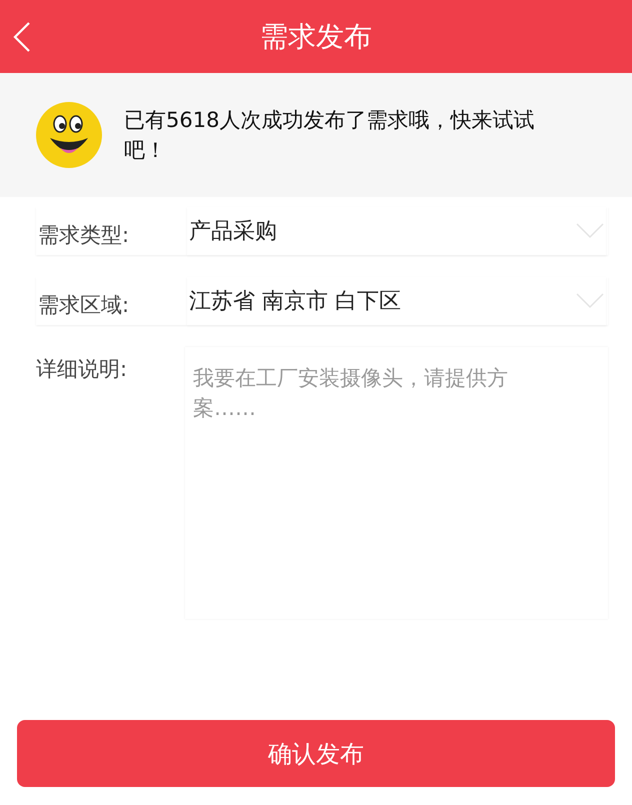 Image resolution: width=632 pixels, height=805 pixels. I want to click on select-field: 产品采购, so click(396, 231).